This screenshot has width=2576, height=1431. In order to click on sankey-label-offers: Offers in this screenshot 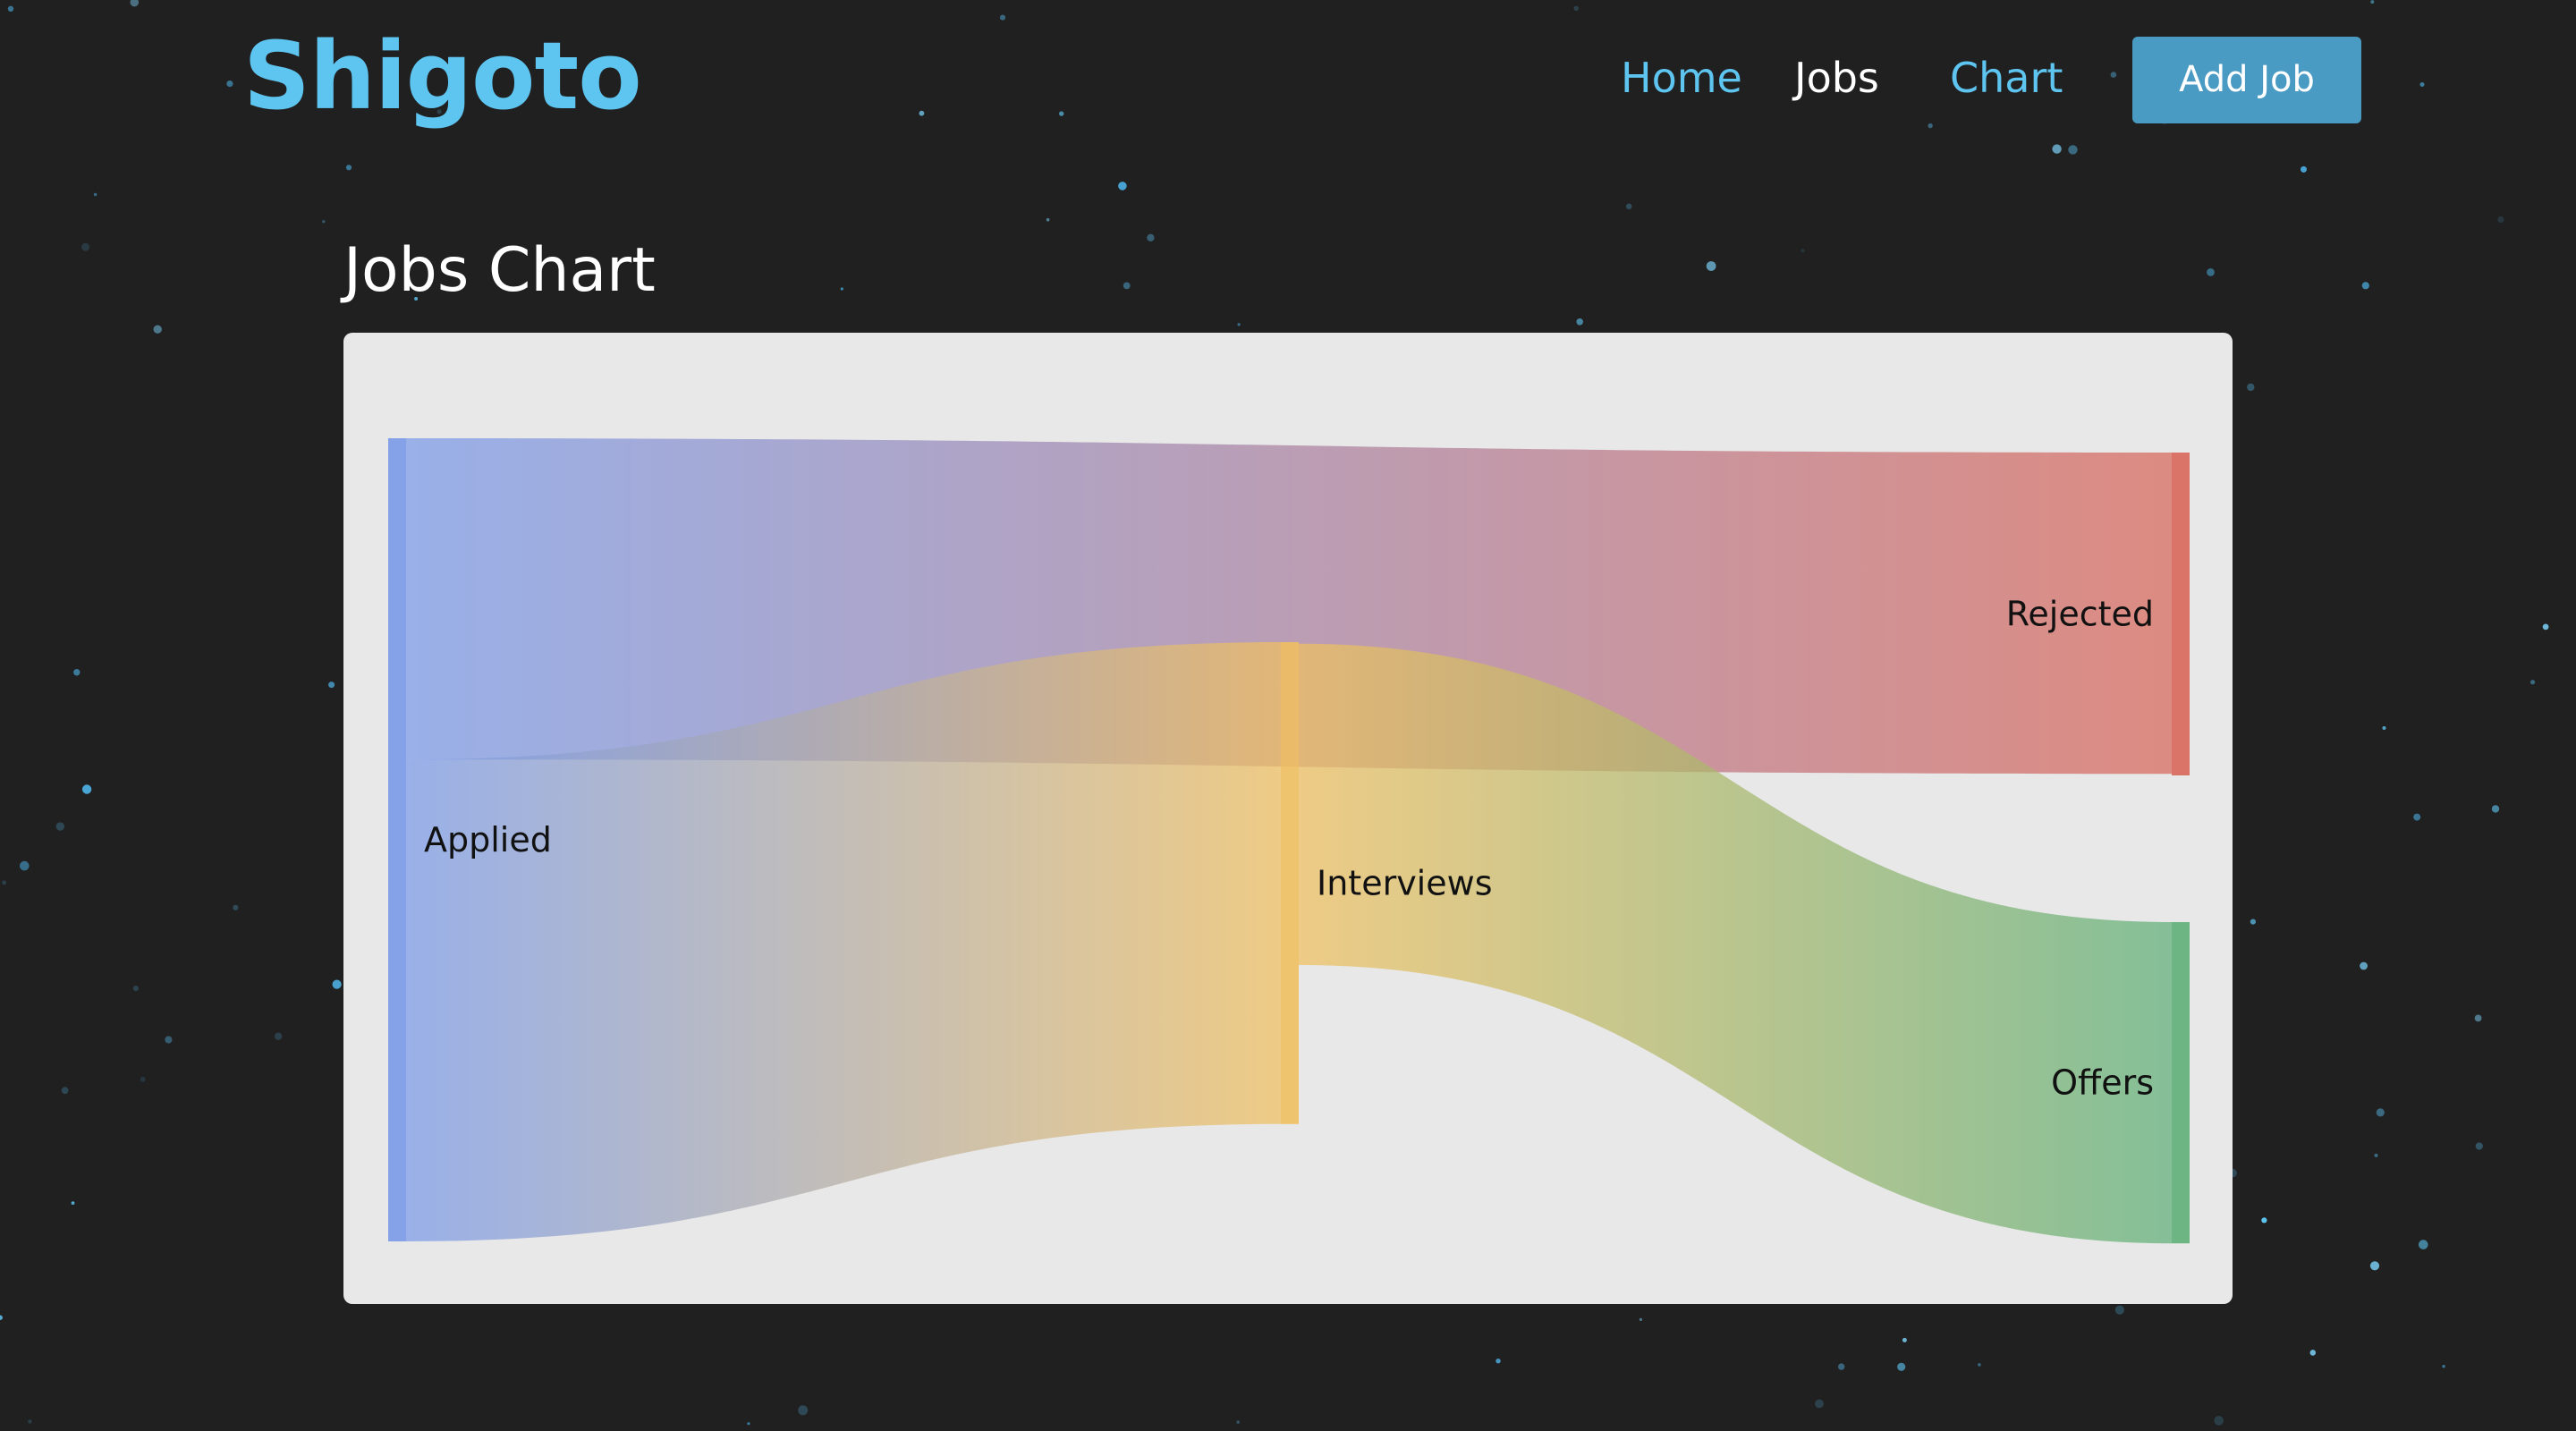, I will do `click(2102, 1083)`.